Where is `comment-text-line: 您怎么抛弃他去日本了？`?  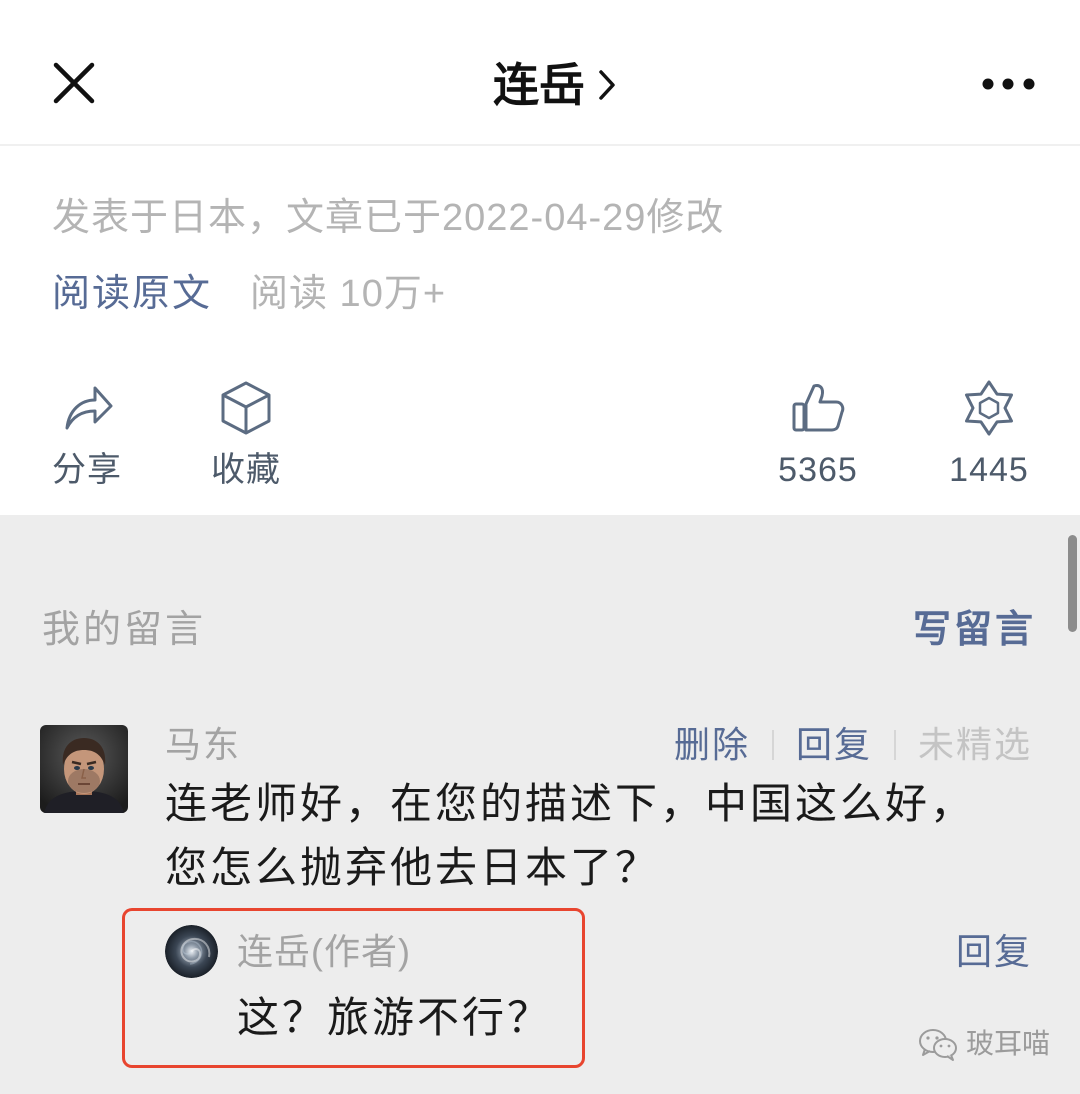 comment-text-line: 您怎么抛弃他去日本了？ is located at coordinates (413, 867).